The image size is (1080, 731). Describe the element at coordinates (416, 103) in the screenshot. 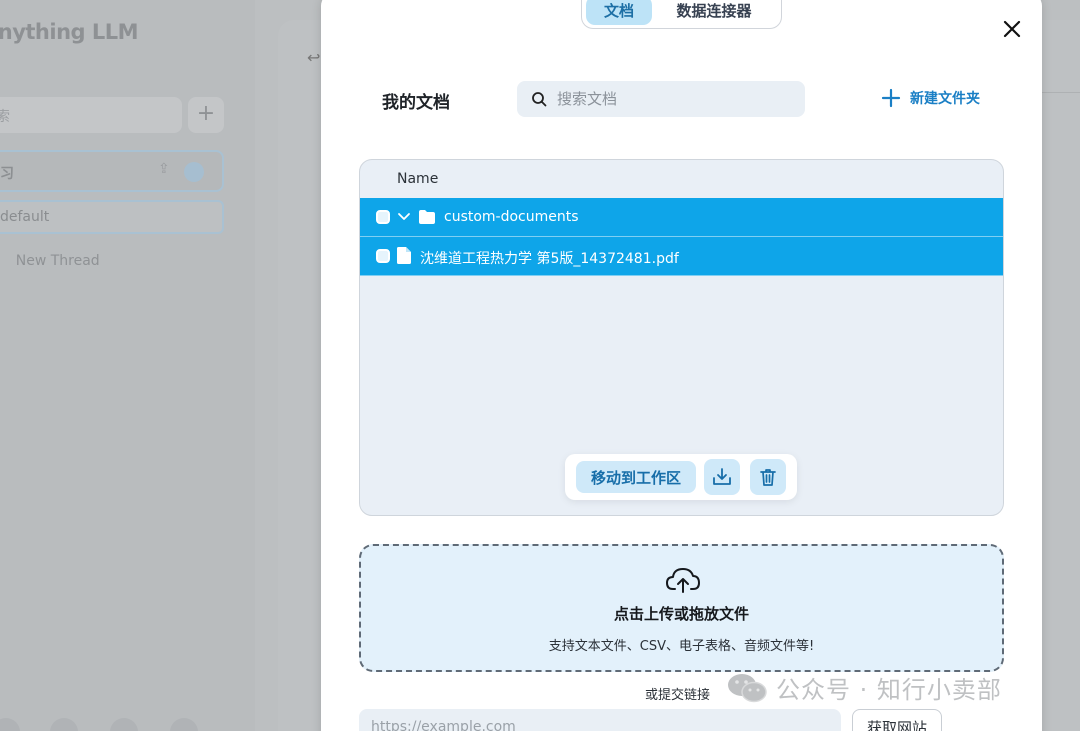

I see `page-title: 我的文档` at that location.